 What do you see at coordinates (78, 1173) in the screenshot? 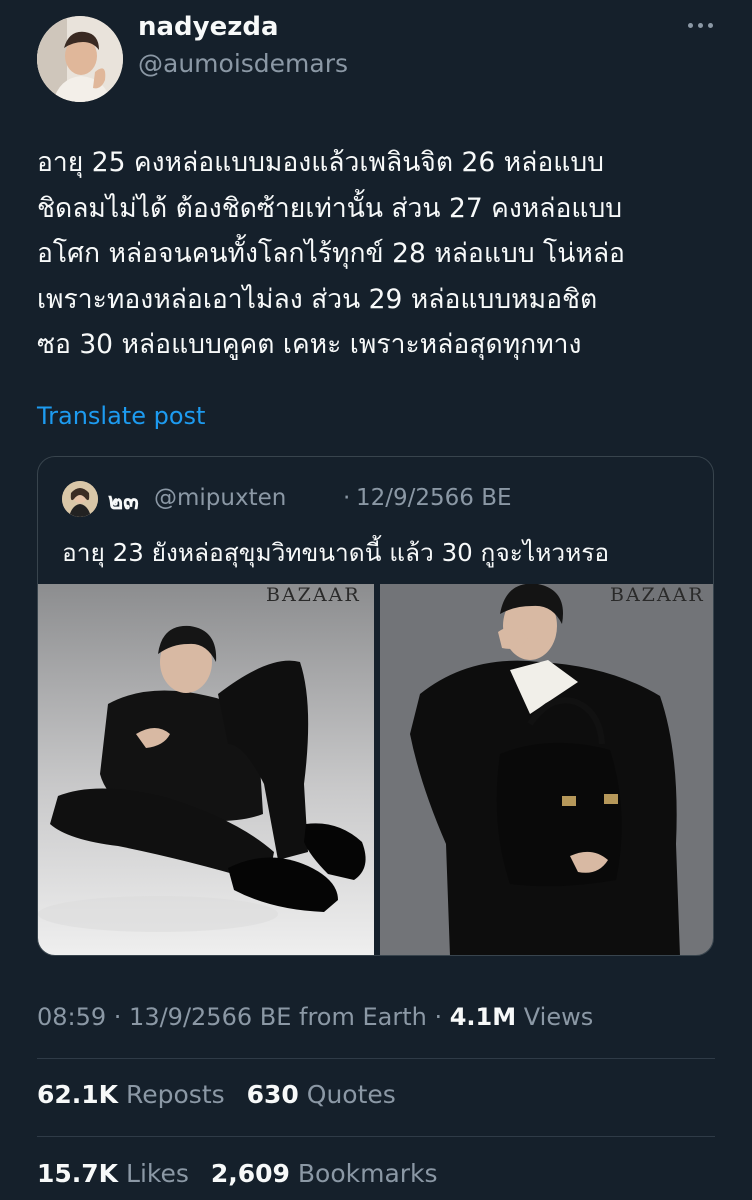
I see `likes-count: 15.7K` at bounding box center [78, 1173].